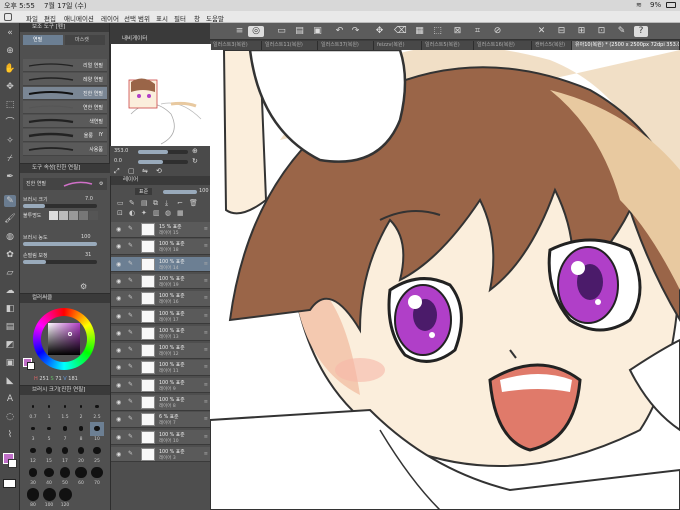 This screenshot has height=510, width=680. I want to click on flip-icon: ⇋, so click(145, 171).